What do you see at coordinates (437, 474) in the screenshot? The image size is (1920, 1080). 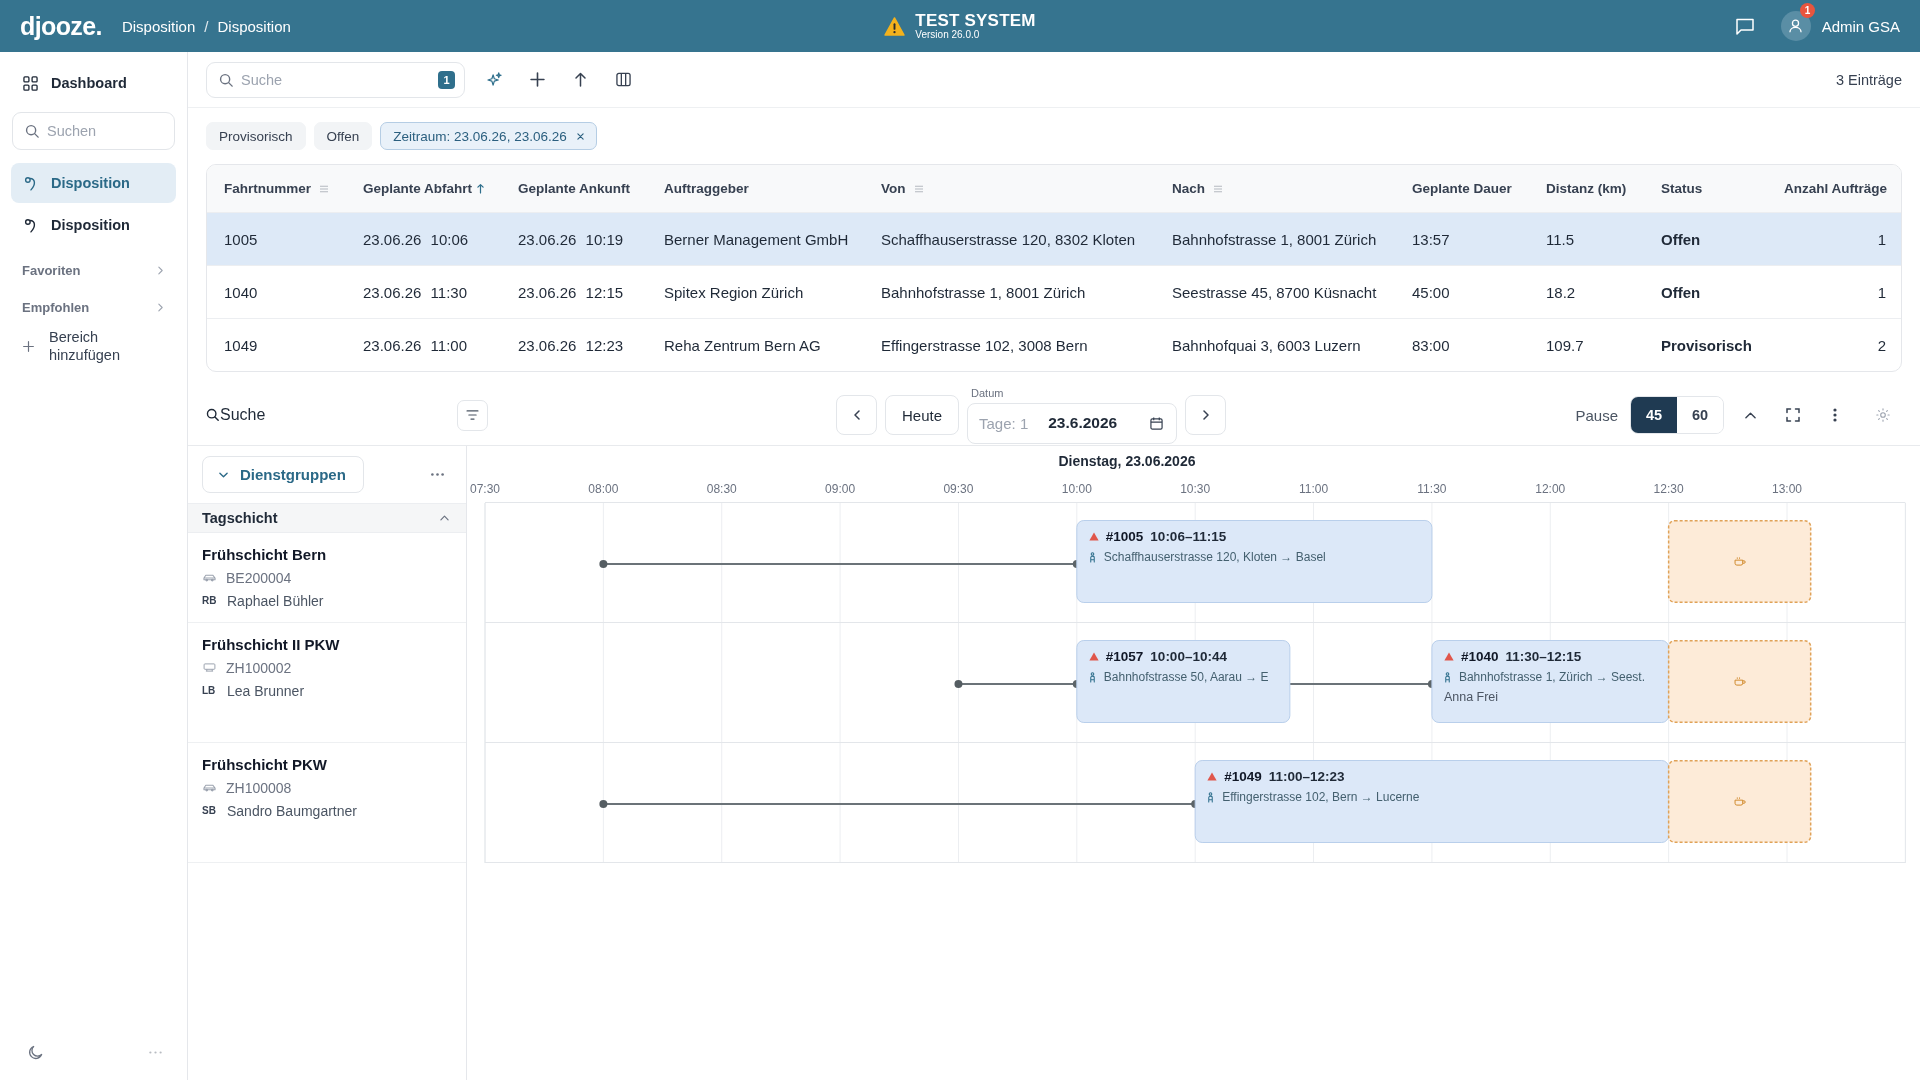 I see `more-icon` at bounding box center [437, 474].